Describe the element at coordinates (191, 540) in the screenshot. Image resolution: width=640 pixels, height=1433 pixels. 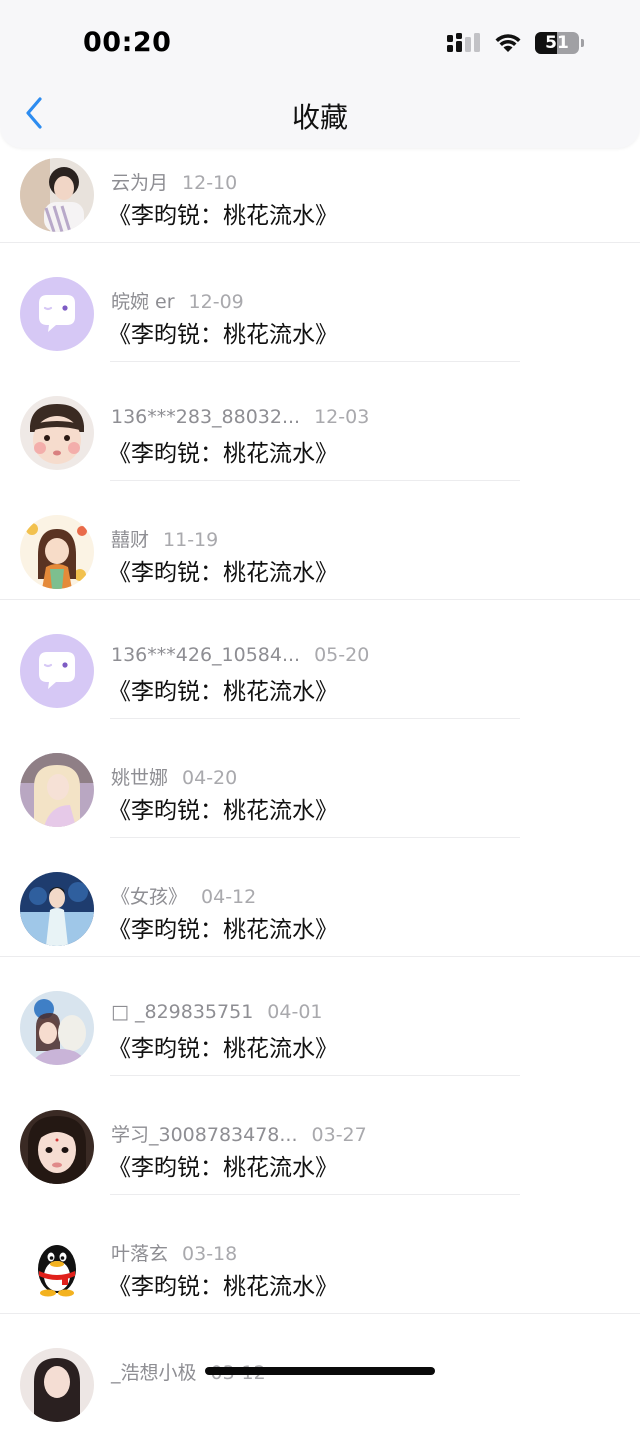
I see `favorite-date: 11-19` at that location.